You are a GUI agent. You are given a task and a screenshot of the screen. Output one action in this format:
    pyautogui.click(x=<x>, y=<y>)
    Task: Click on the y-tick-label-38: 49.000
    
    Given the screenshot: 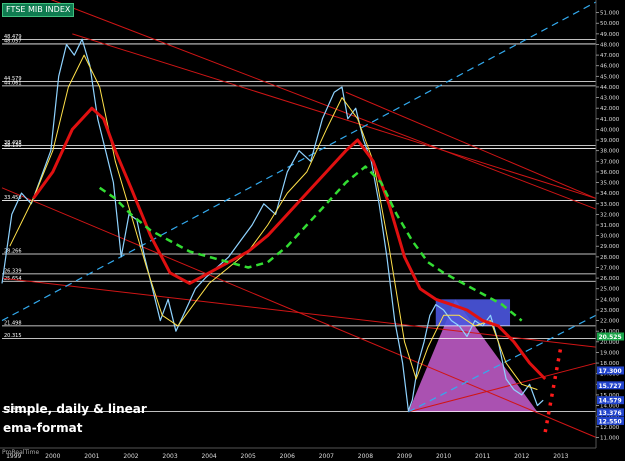 What is the action you would take?
    pyautogui.click(x=610, y=35)
    